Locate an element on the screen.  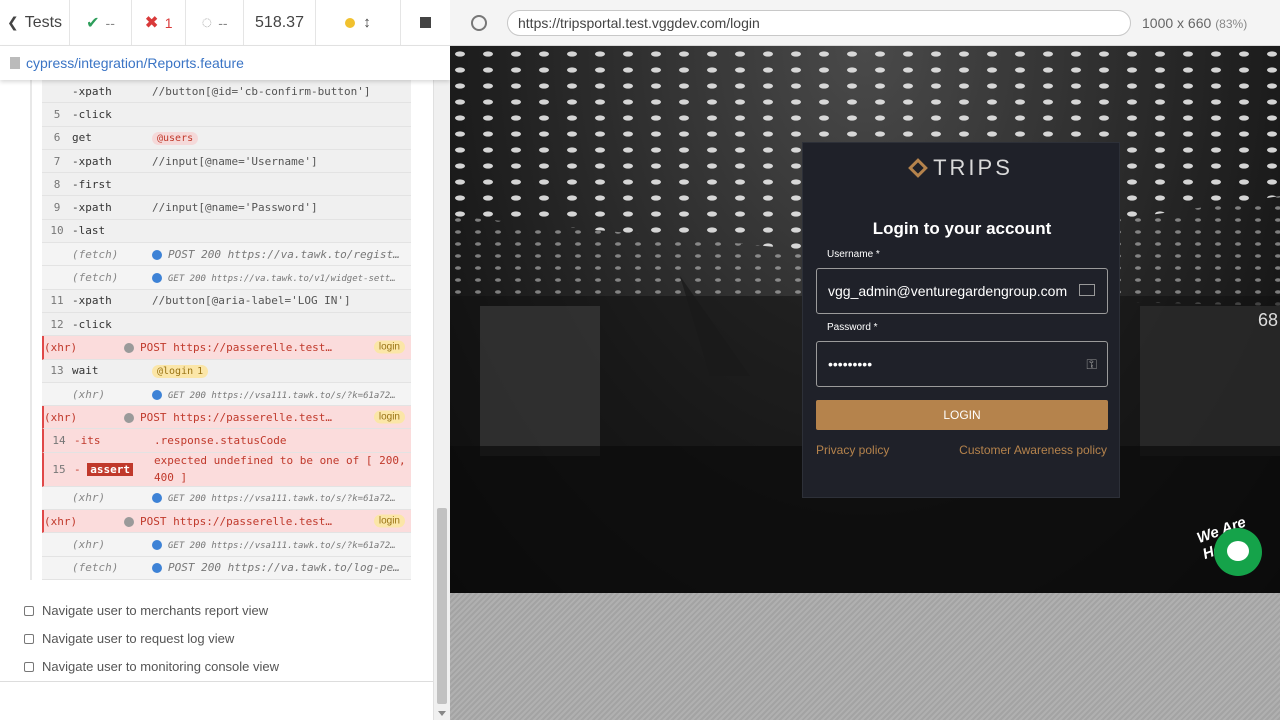
test-title: Navigate user to merchants report view is located at coordinates (155, 610).